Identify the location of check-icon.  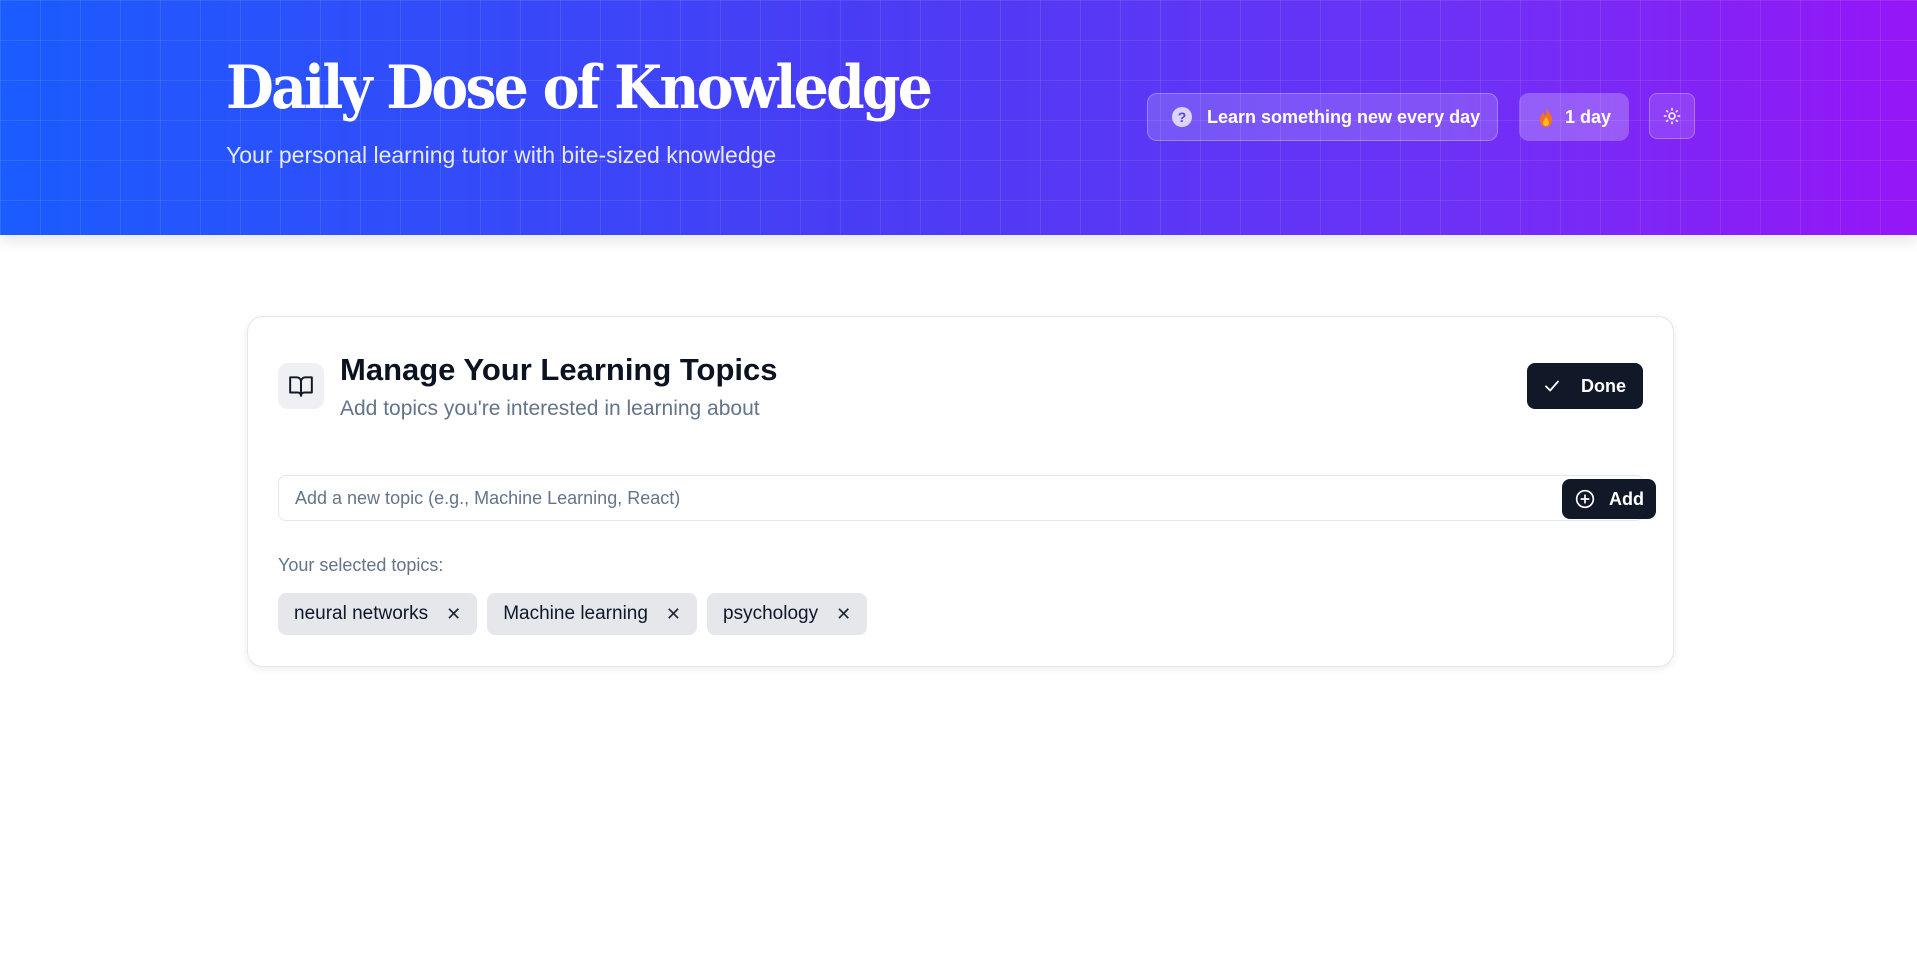
(1552, 386).